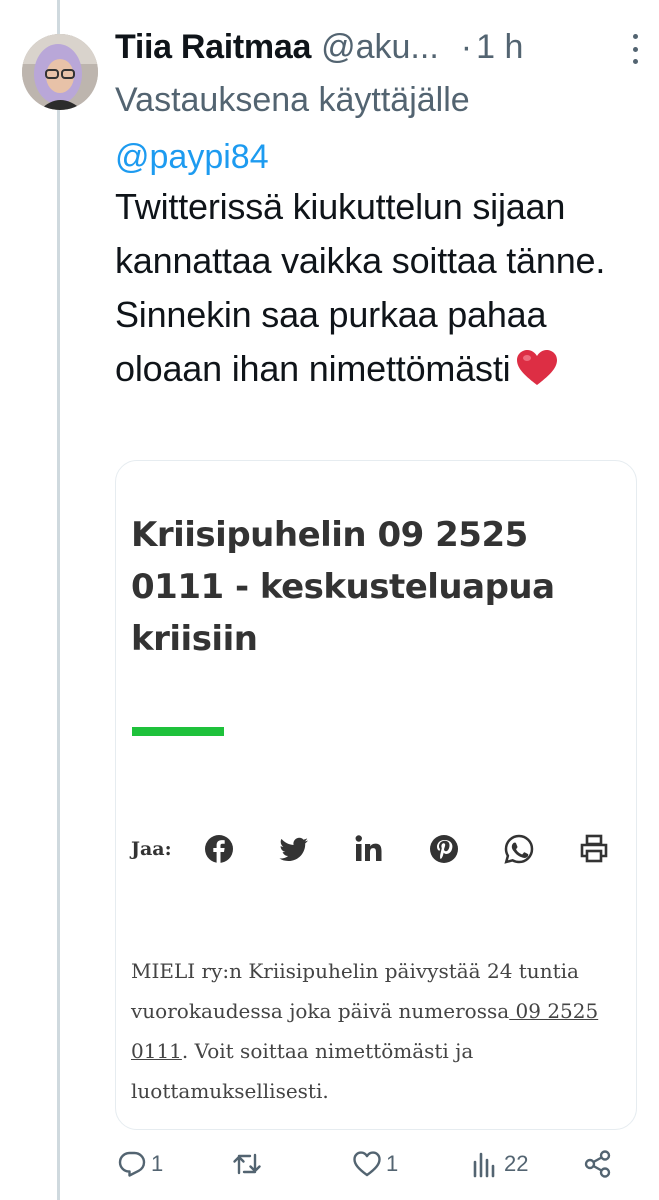 This screenshot has width=659, height=1200. I want to click on share-label: Jaa:, so click(151, 849).